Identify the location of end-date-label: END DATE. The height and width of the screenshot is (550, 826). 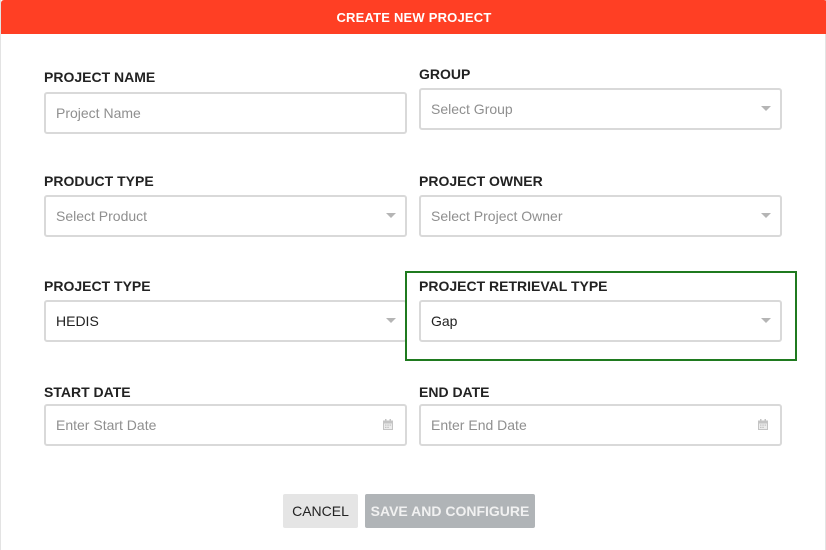
(454, 392).